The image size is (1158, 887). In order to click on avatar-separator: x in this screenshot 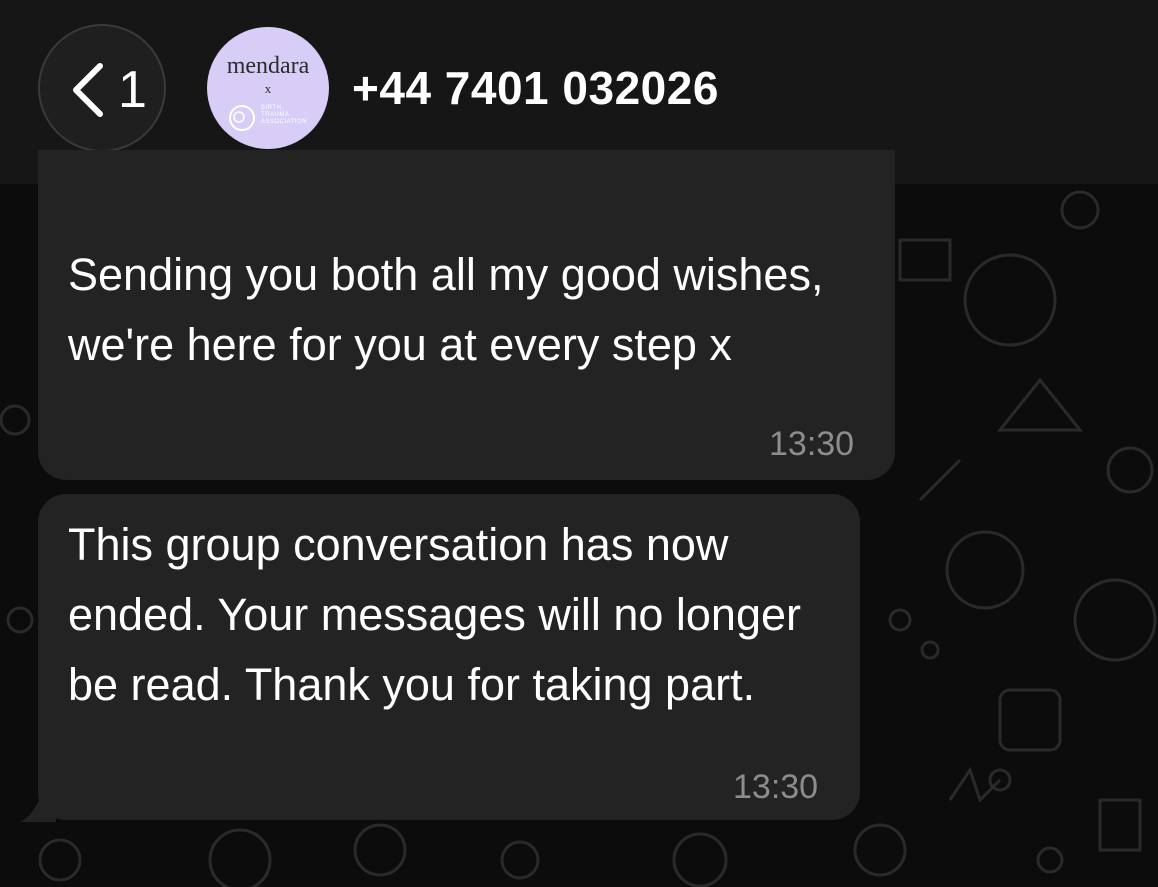, I will do `click(268, 88)`.